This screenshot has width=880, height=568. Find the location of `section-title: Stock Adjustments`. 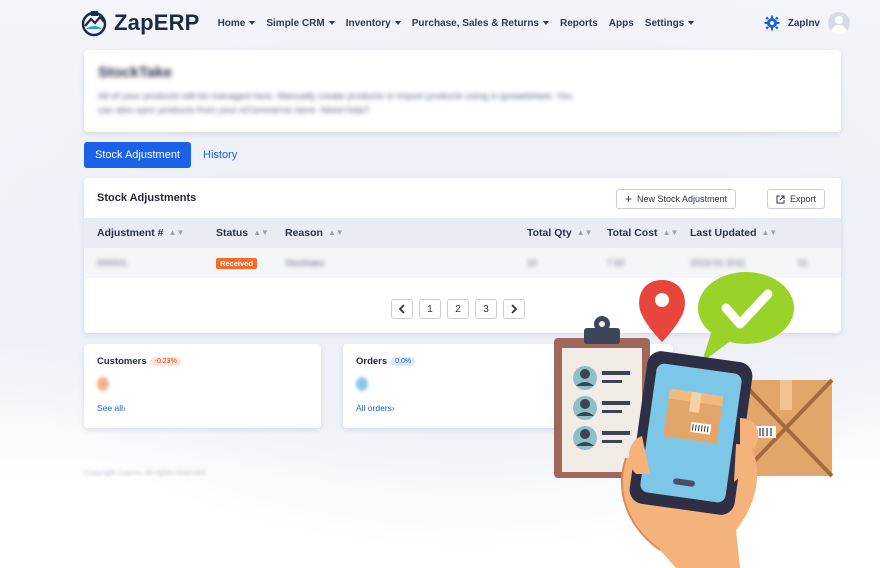

section-title: Stock Adjustments is located at coordinates (147, 198).